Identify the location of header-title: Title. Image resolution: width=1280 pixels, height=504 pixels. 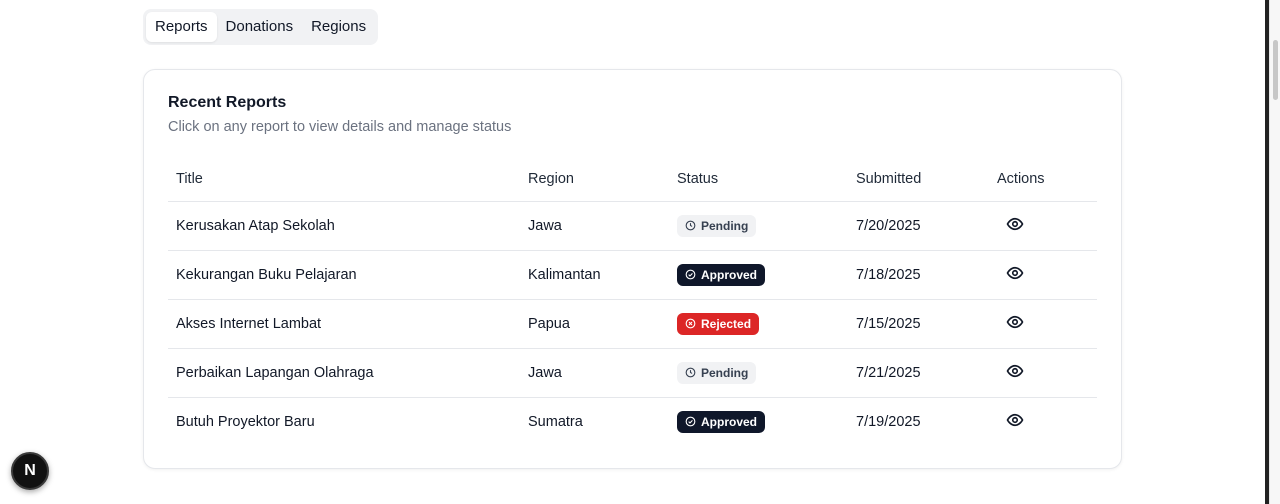
(344, 180).